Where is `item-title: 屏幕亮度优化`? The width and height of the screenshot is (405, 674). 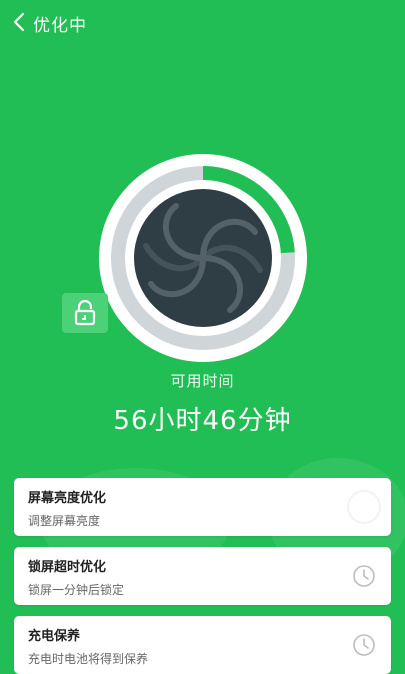 item-title: 屏幕亮度优化 is located at coordinates (67, 498).